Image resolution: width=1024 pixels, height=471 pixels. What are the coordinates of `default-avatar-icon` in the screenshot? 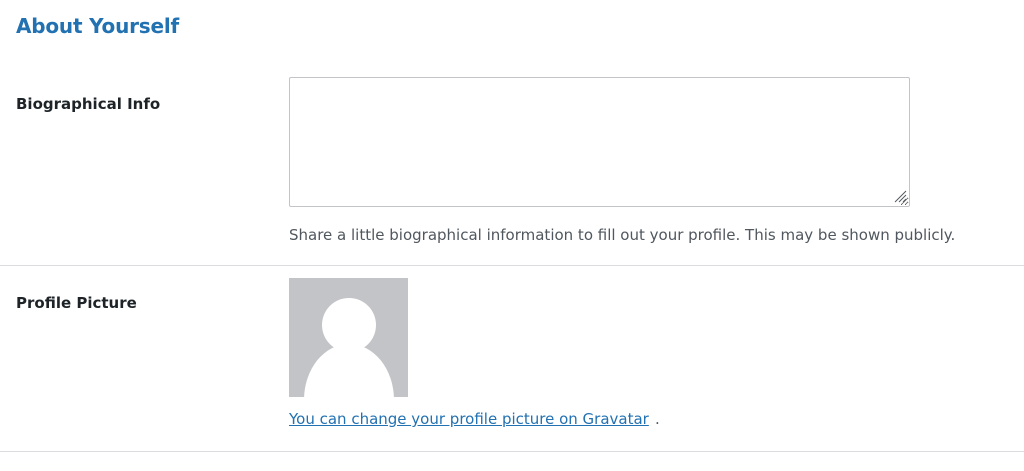 It's located at (348, 337).